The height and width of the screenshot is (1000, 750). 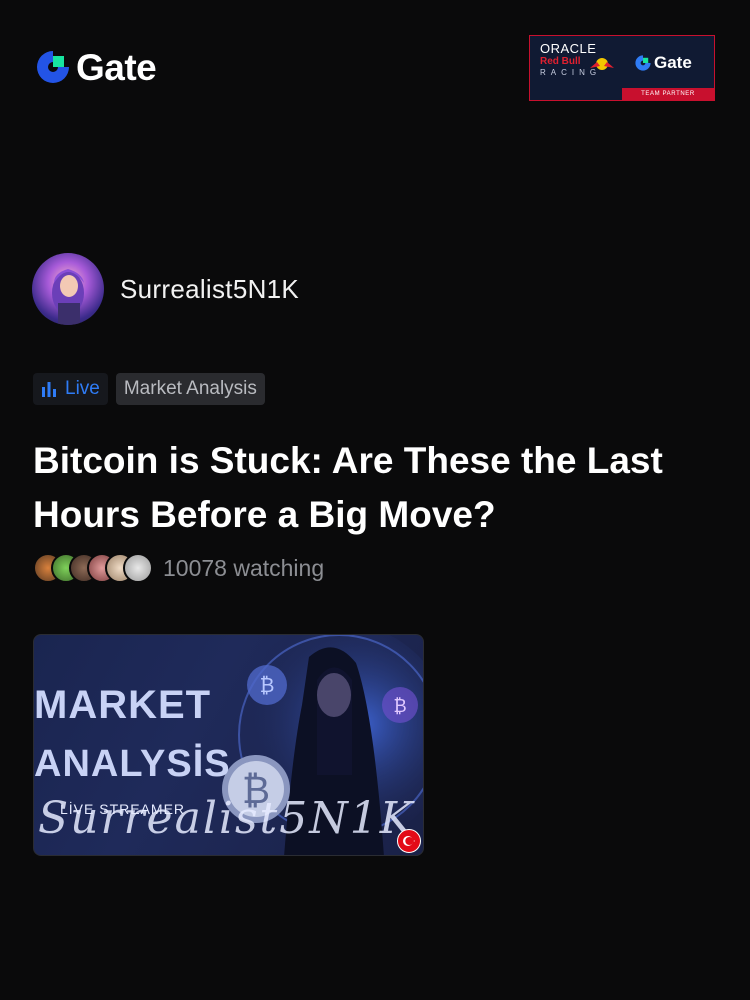 I want to click on author-name: Surrealist5N1K, so click(x=209, y=289).